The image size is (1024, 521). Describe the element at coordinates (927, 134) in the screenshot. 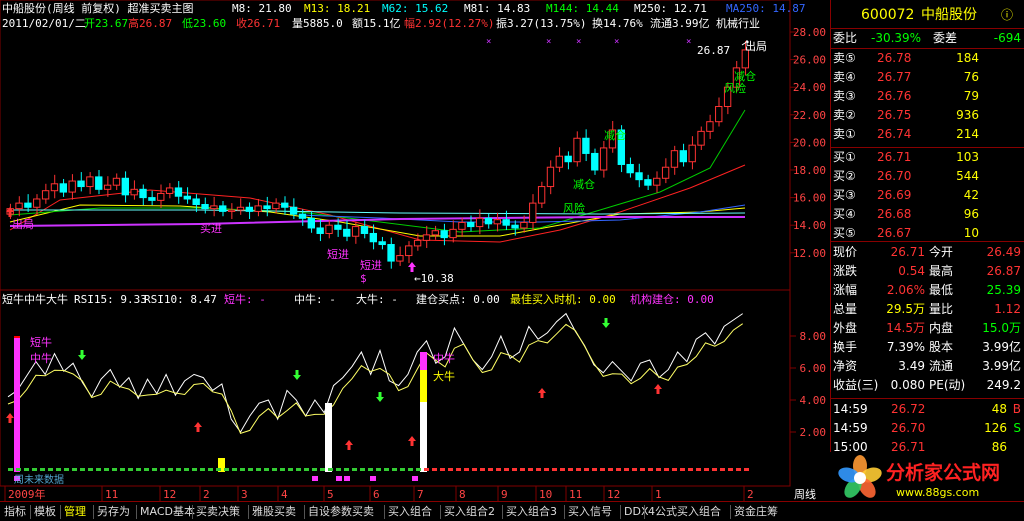

I see `ask-level-1: 卖① 26.74 214` at that location.